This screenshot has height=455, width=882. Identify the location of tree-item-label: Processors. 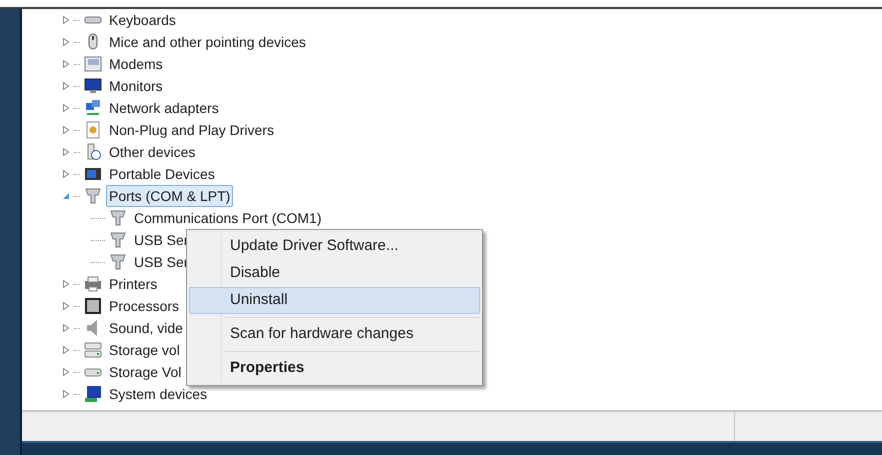
(144, 306).